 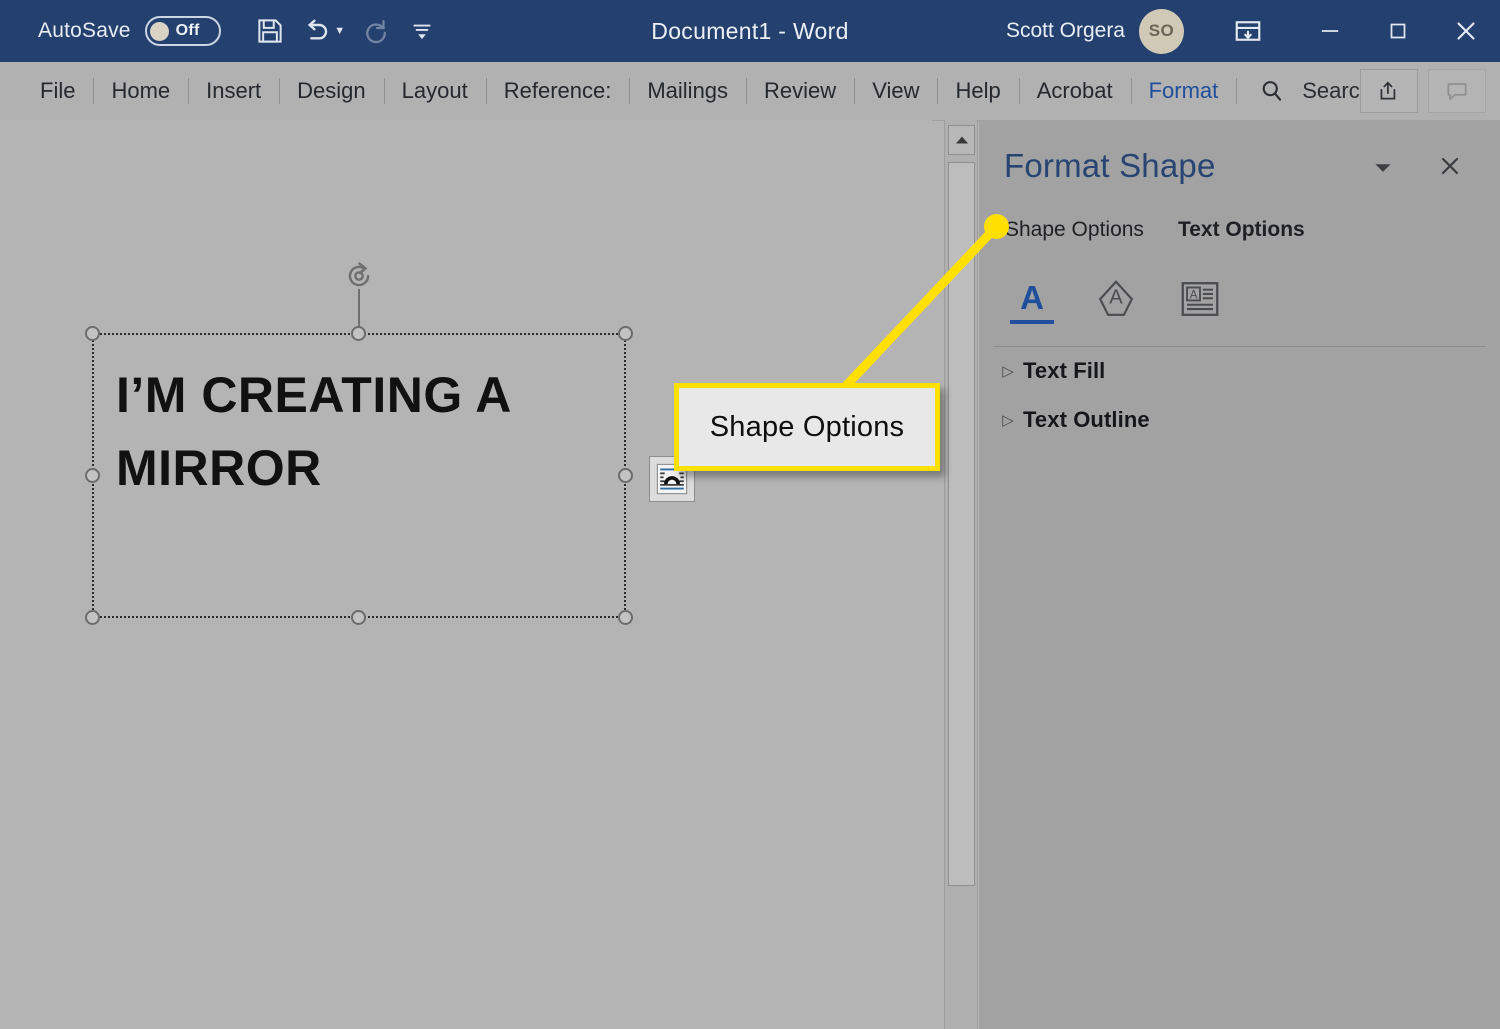 I want to click on annotation-callout-label: Shape Options, so click(x=807, y=426).